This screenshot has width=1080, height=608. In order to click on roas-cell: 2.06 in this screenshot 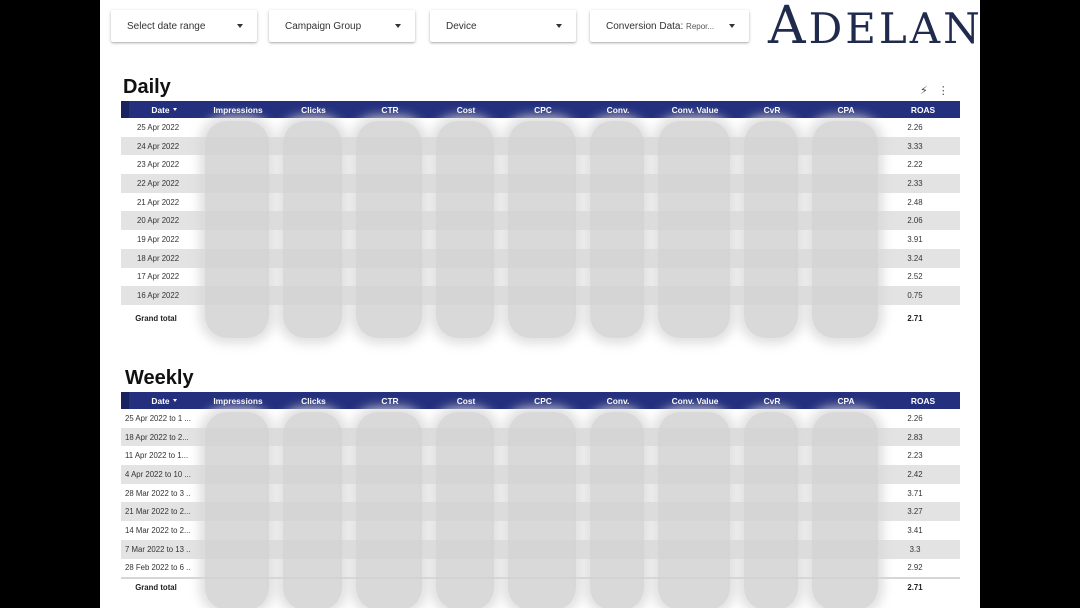, I will do `click(915, 221)`.